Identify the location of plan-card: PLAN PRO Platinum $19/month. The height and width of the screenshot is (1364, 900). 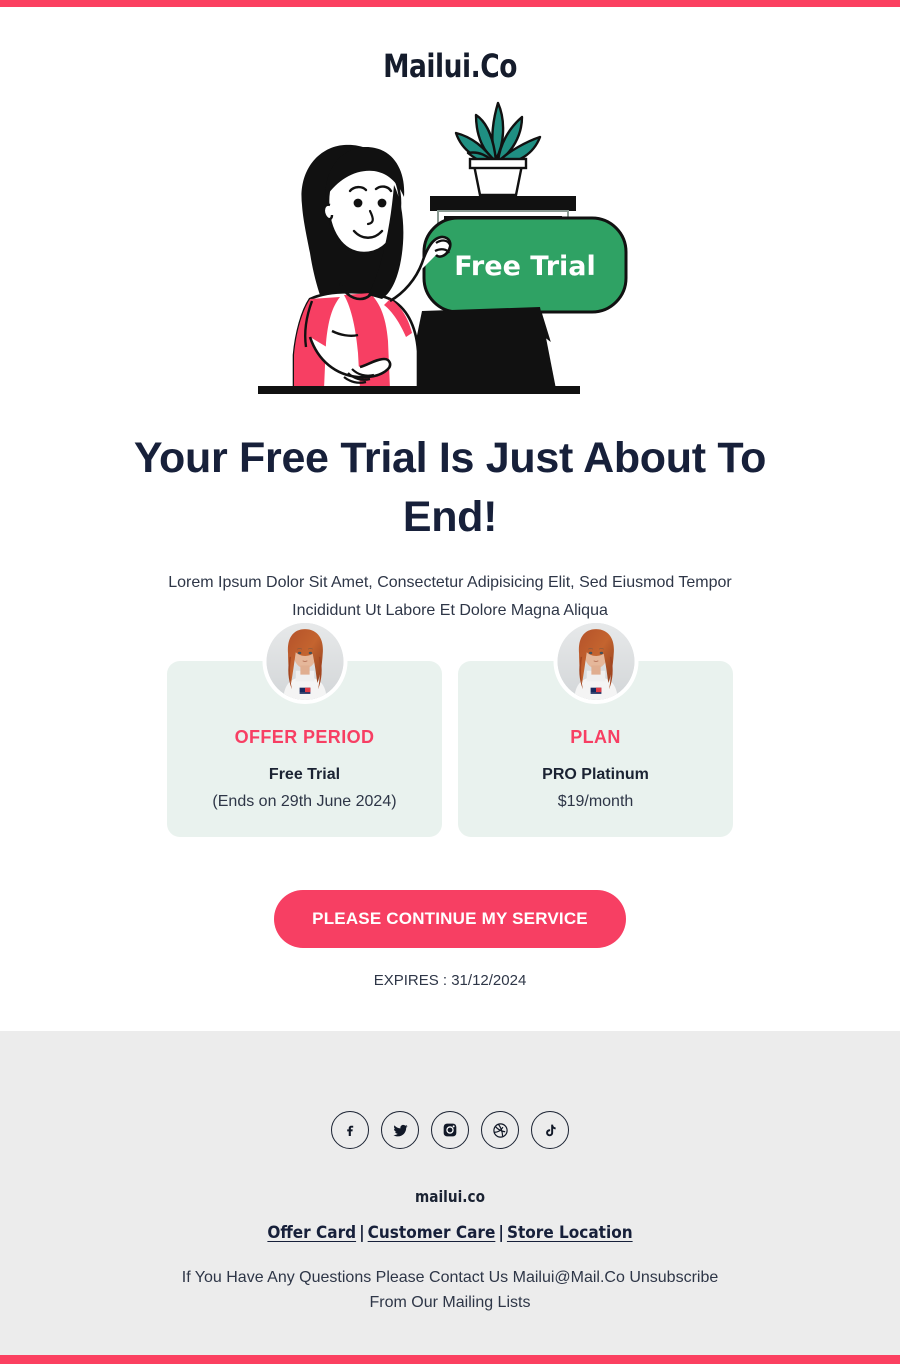
(595, 728).